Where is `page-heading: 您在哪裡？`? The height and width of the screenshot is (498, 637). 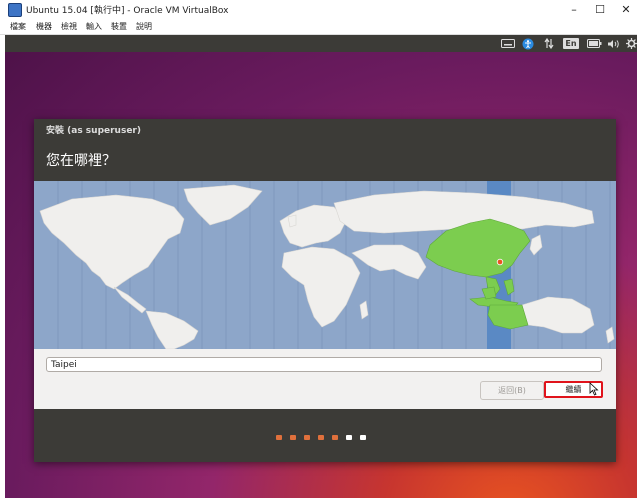
page-heading: 您在哪裡？ is located at coordinates (81, 161).